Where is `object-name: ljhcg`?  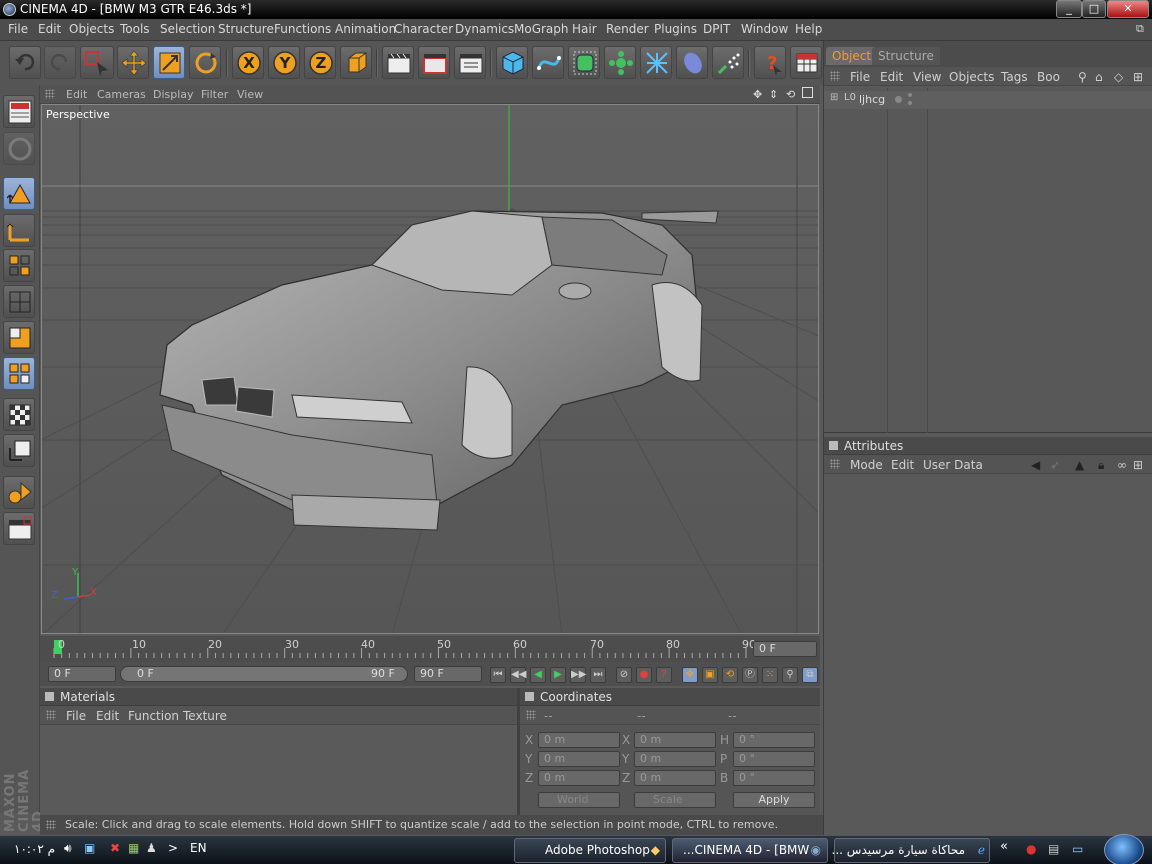
object-name: ljhcg is located at coordinates (872, 99).